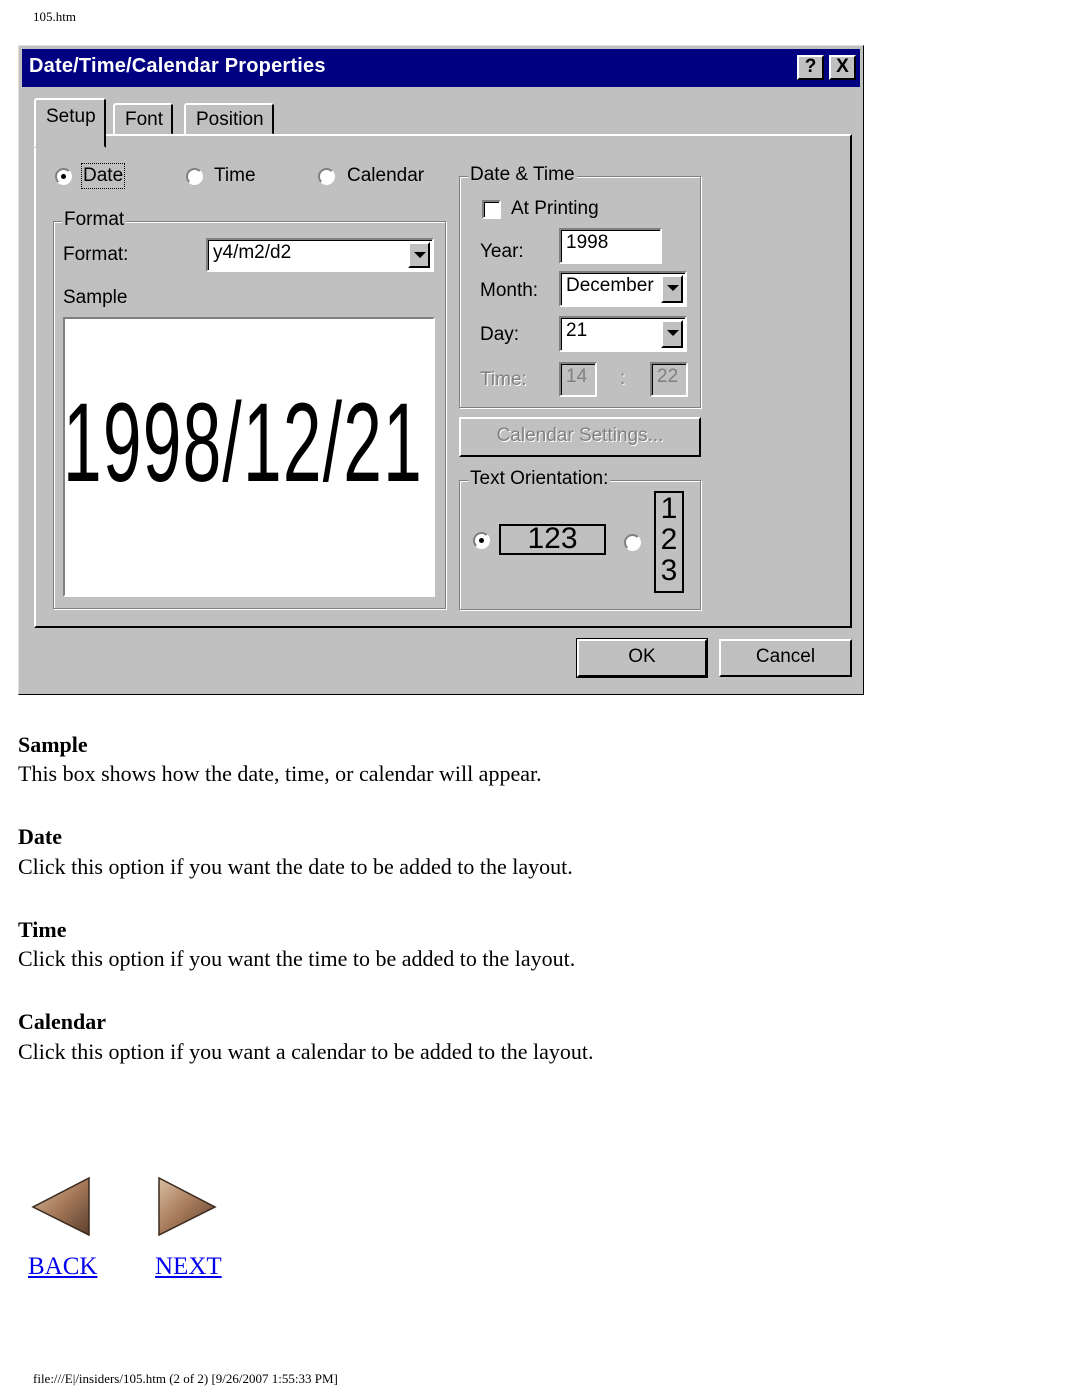 The height and width of the screenshot is (1397, 1080). What do you see at coordinates (500, 334) in the screenshot?
I see `day-label: Day:` at bounding box center [500, 334].